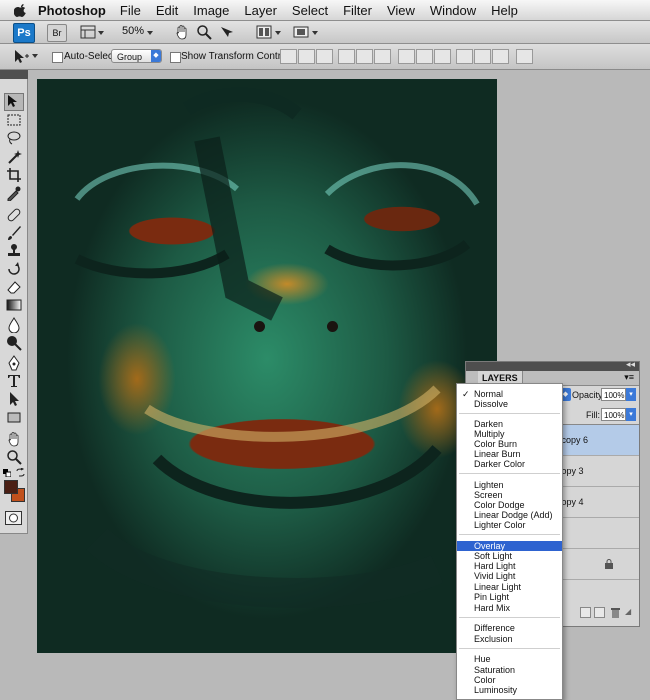 The height and width of the screenshot is (700, 650). What do you see at coordinates (509, 424) in the screenshot?
I see `blend-mode-item: Darken` at bounding box center [509, 424].